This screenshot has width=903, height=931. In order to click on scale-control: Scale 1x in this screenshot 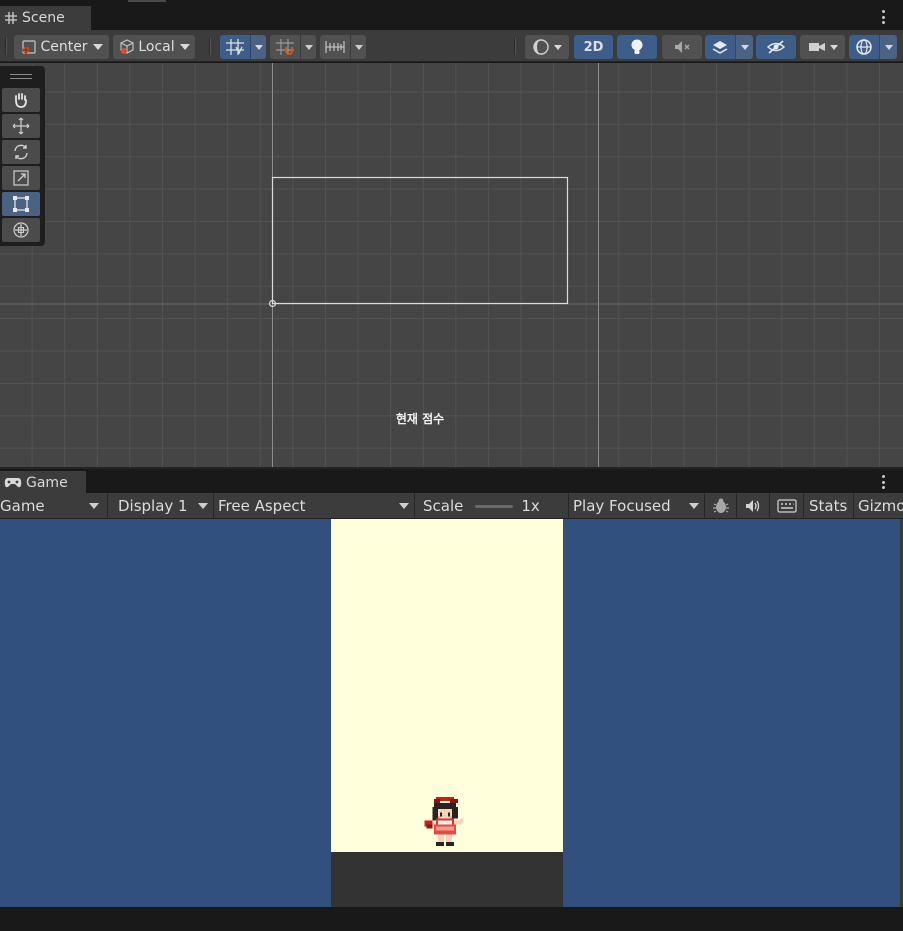, I will do `click(492, 506)`.